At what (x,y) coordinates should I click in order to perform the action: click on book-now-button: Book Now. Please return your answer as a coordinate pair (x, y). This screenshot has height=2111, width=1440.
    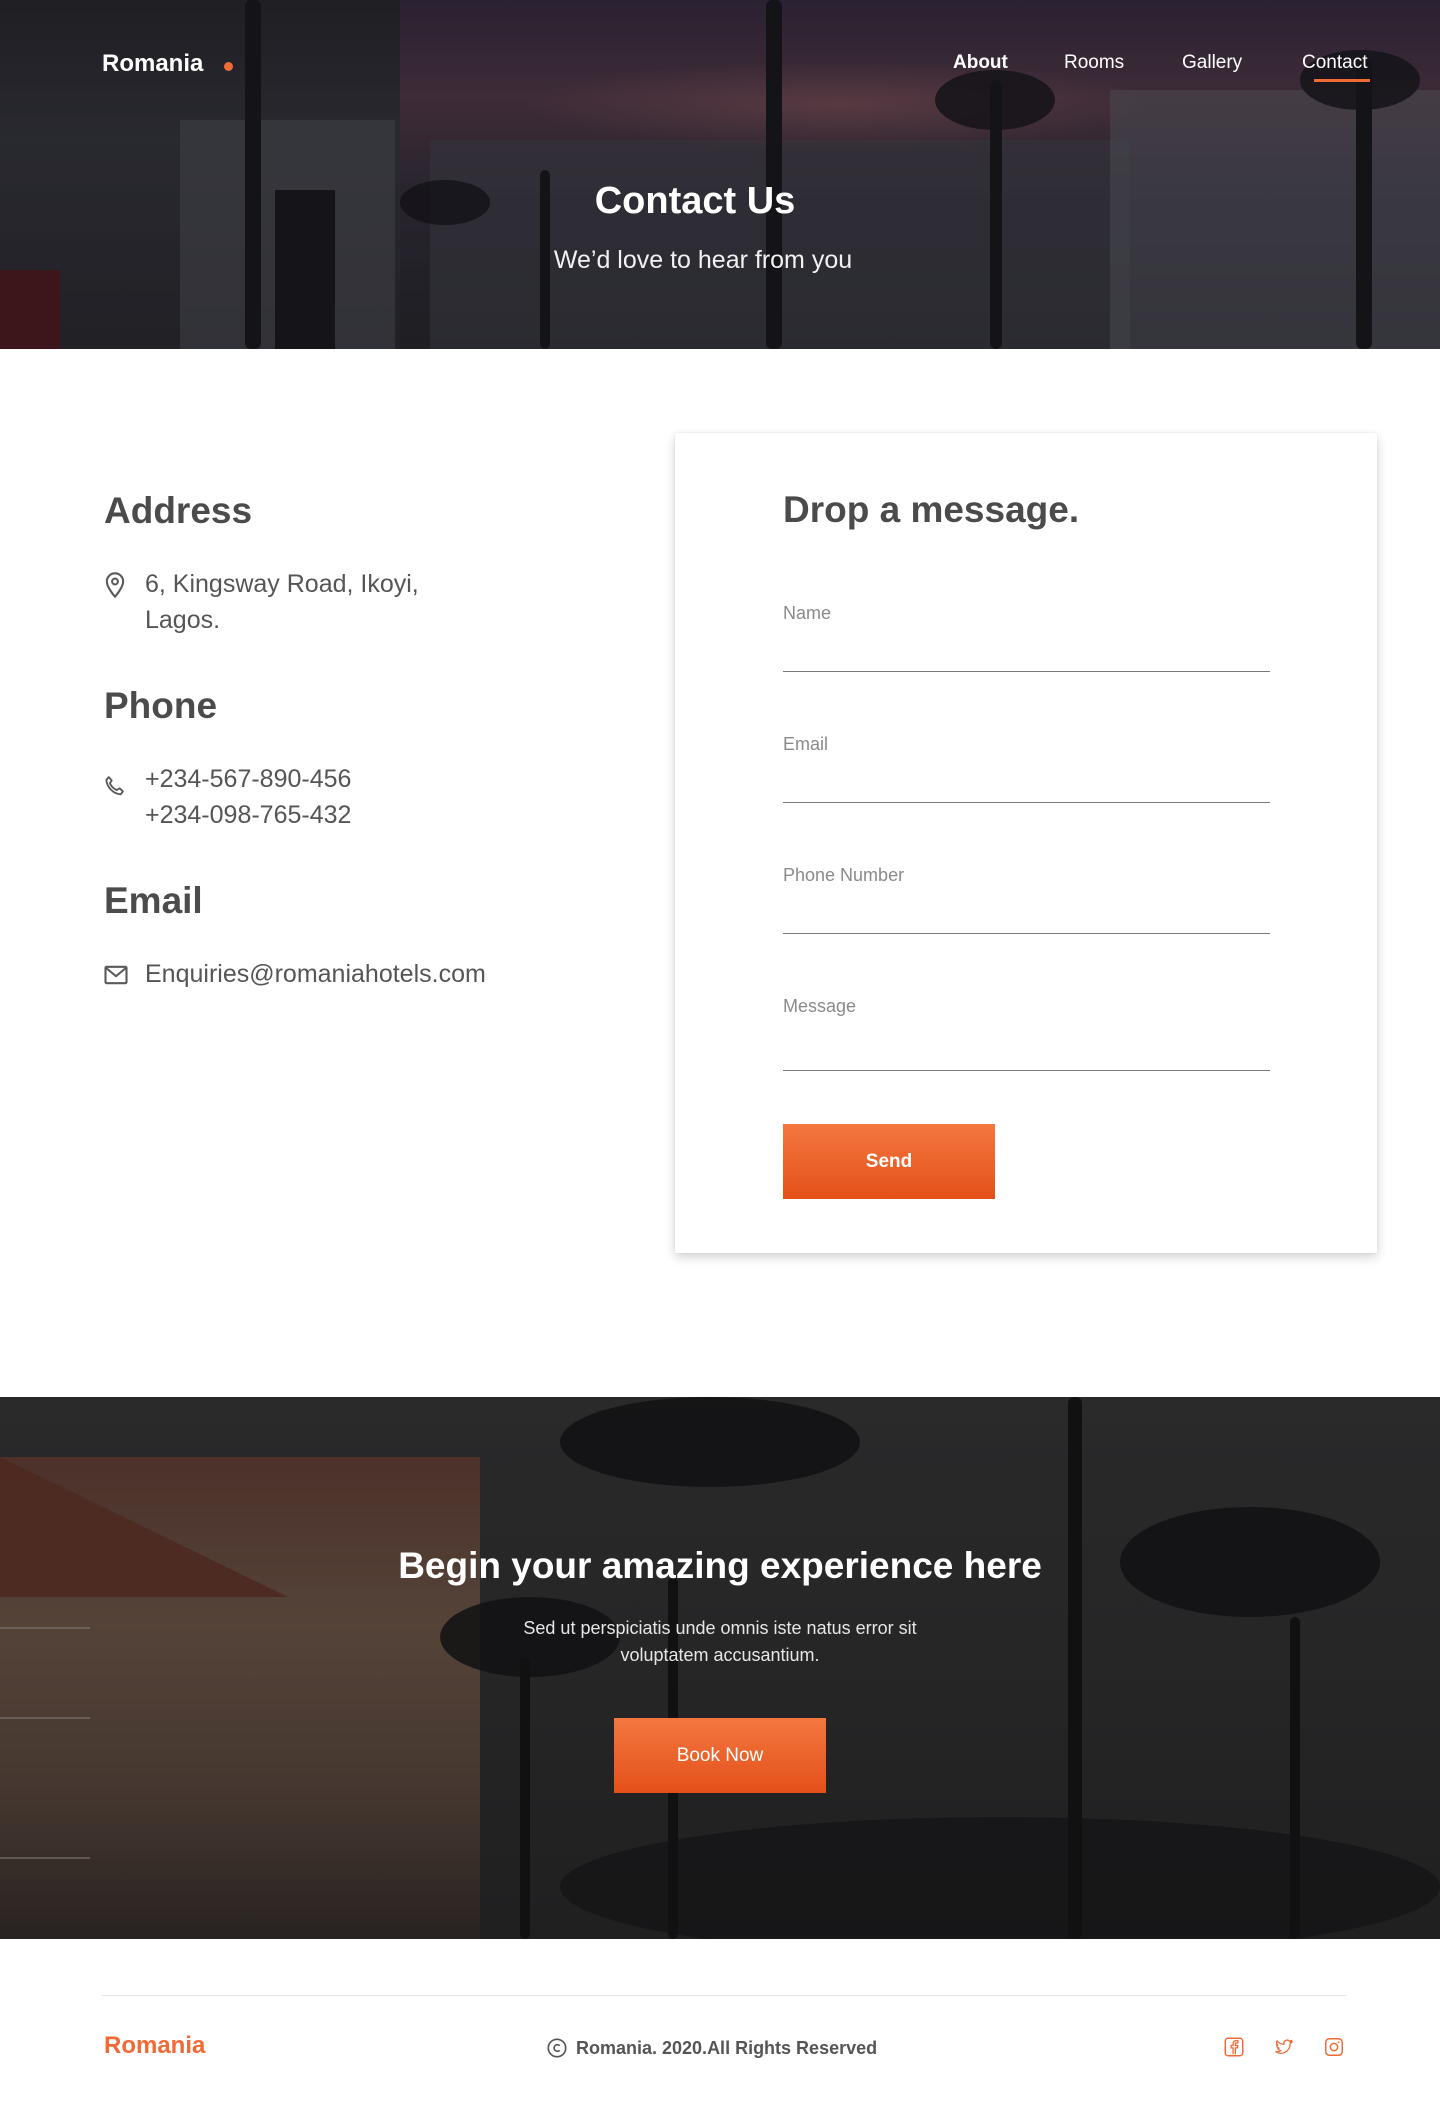
    Looking at the image, I should click on (720, 1755).